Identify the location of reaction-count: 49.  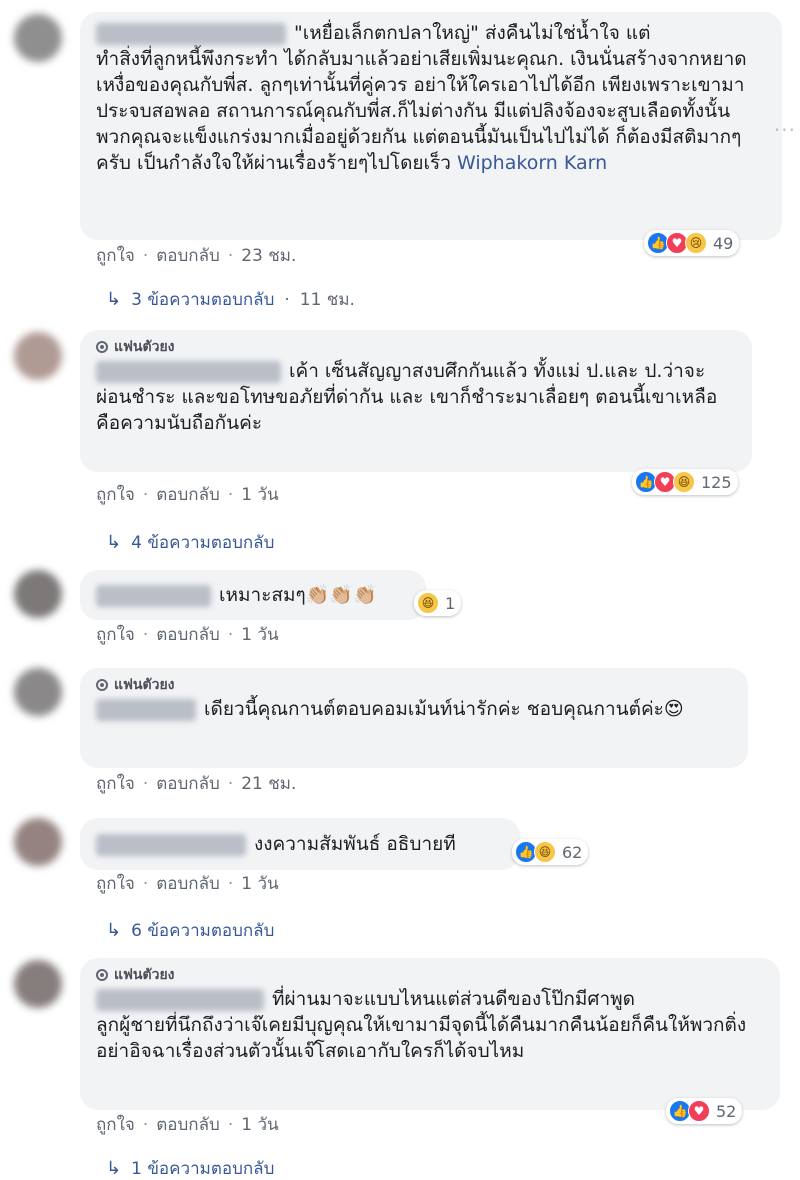
(723, 243).